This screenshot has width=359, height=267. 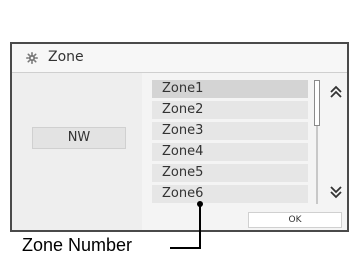 I want to click on callout-label: Zone Number, so click(x=77, y=245).